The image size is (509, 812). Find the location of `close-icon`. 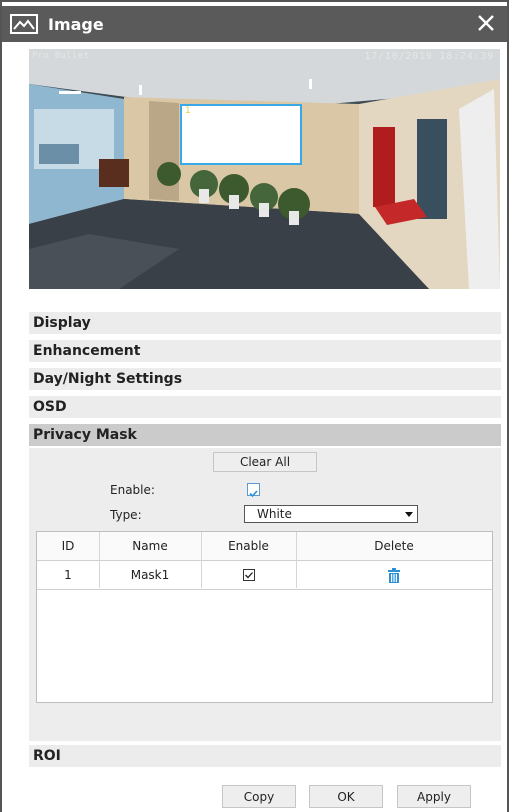

close-icon is located at coordinates (486, 23).